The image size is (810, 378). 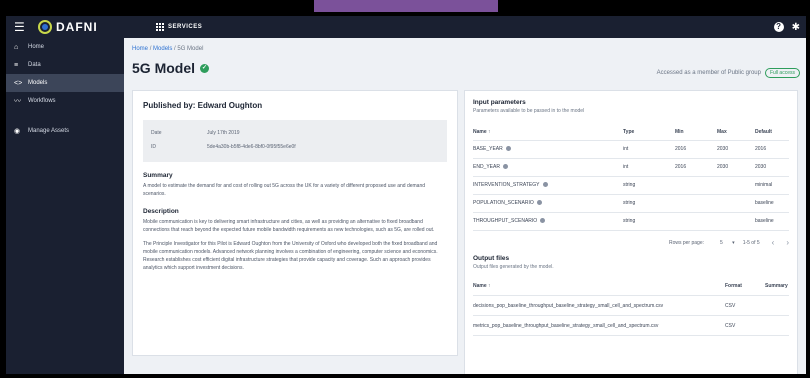 What do you see at coordinates (796, 27) in the screenshot?
I see `gear-icon: ✱` at bounding box center [796, 27].